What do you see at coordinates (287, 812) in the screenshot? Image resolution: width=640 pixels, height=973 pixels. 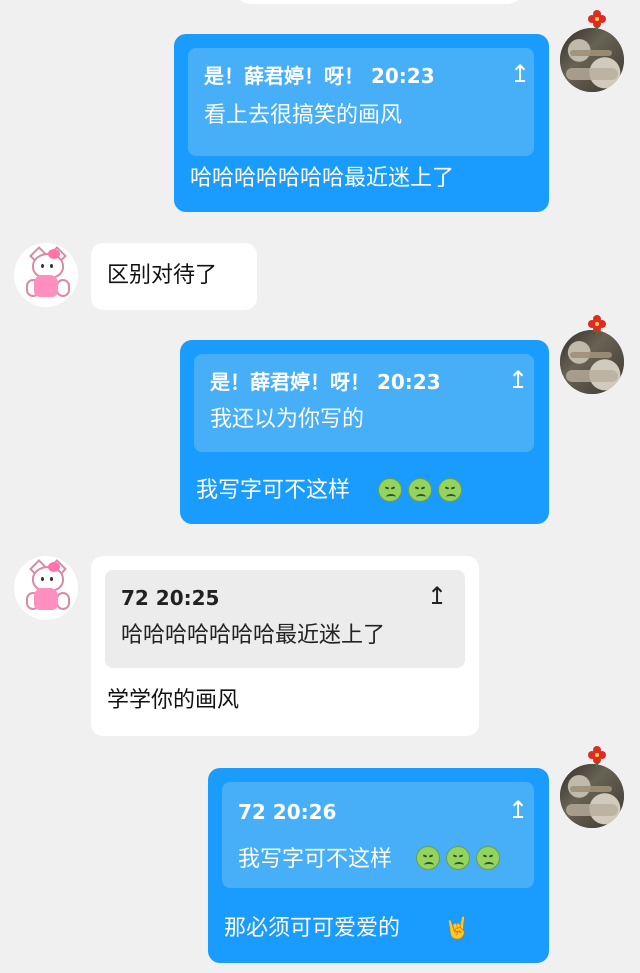 I see `quote-sender-time: 72 20:26` at bounding box center [287, 812].